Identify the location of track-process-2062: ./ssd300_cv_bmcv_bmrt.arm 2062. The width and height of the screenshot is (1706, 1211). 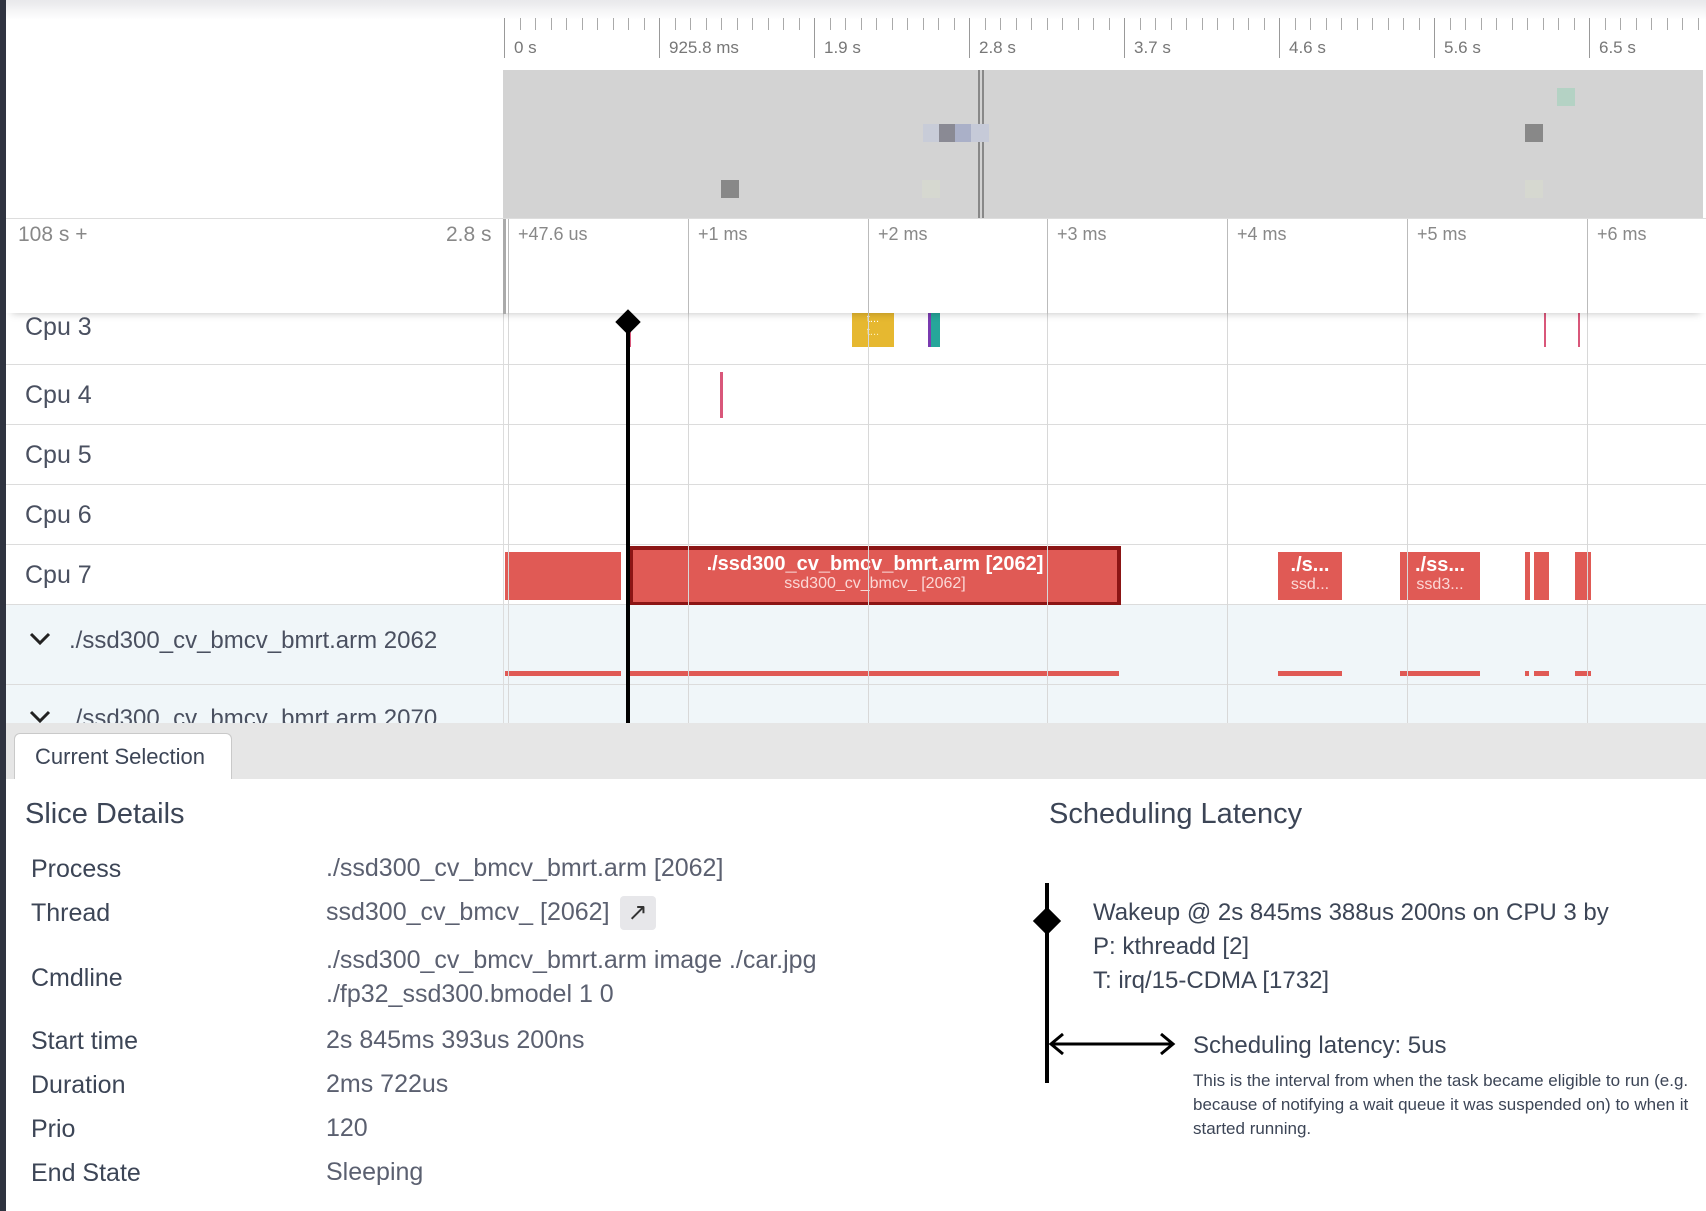
(856, 645).